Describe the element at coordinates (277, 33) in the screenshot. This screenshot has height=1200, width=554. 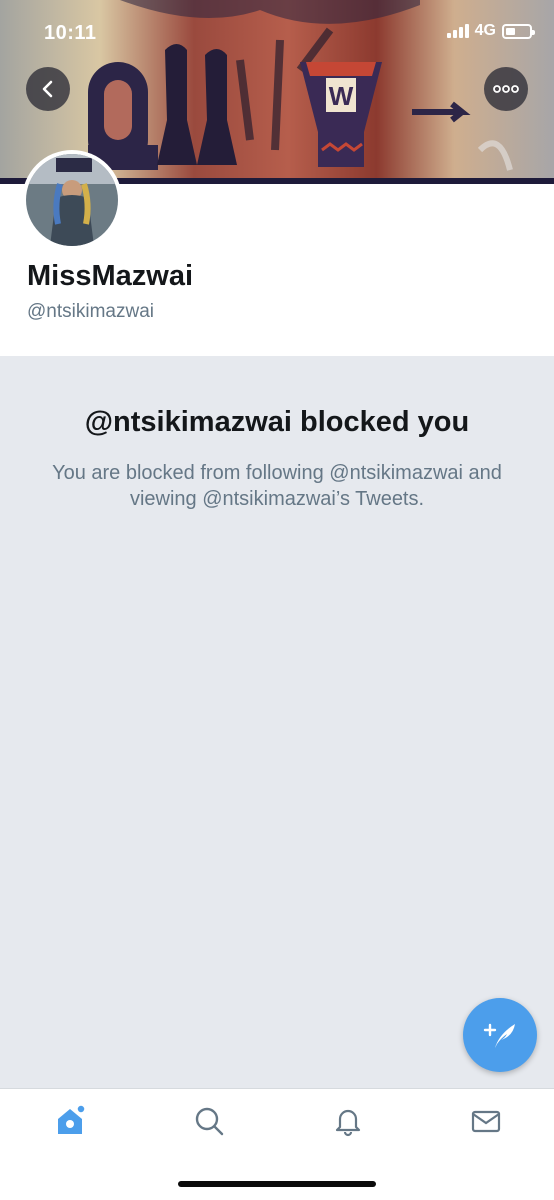
I see `status-bar: 10:11 4G` at that location.